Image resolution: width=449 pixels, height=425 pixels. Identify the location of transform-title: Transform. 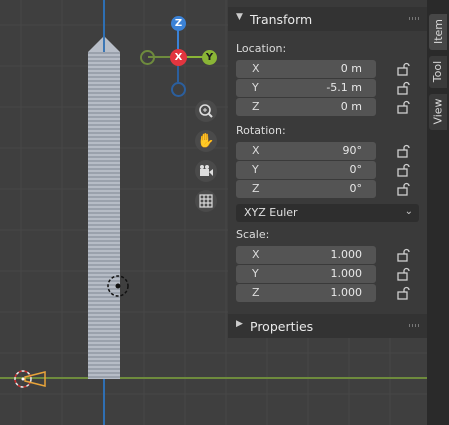
(281, 19).